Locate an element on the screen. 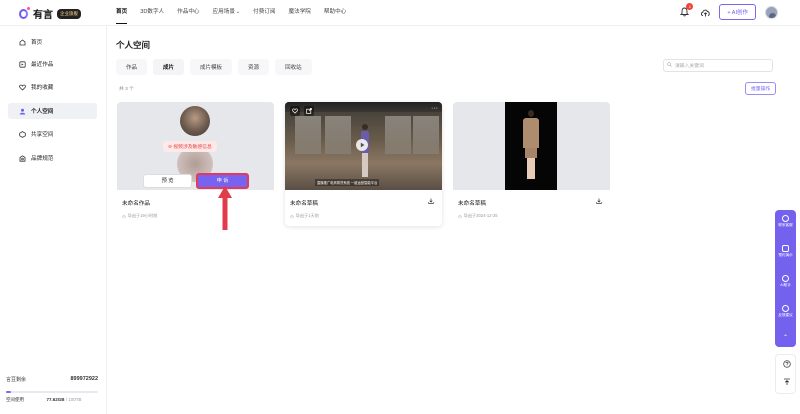 The width and height of the screenshot is (800, 414). user-avatar is located at coordinates (771, 12).